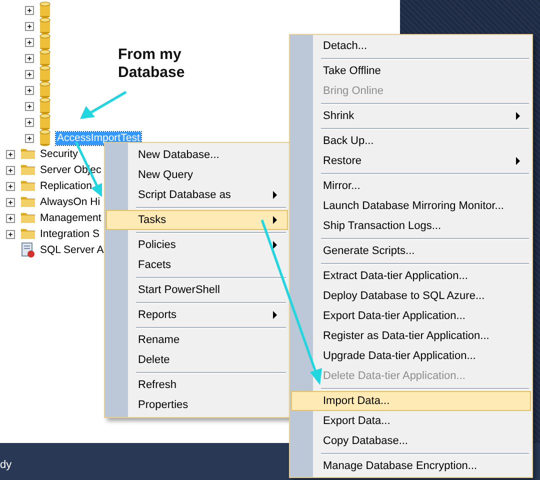  What do you see at coordinates (70, 202) in the screenshot?
I see `tree-item: AlwaysOn Hi` at bounding box center [70, 202].